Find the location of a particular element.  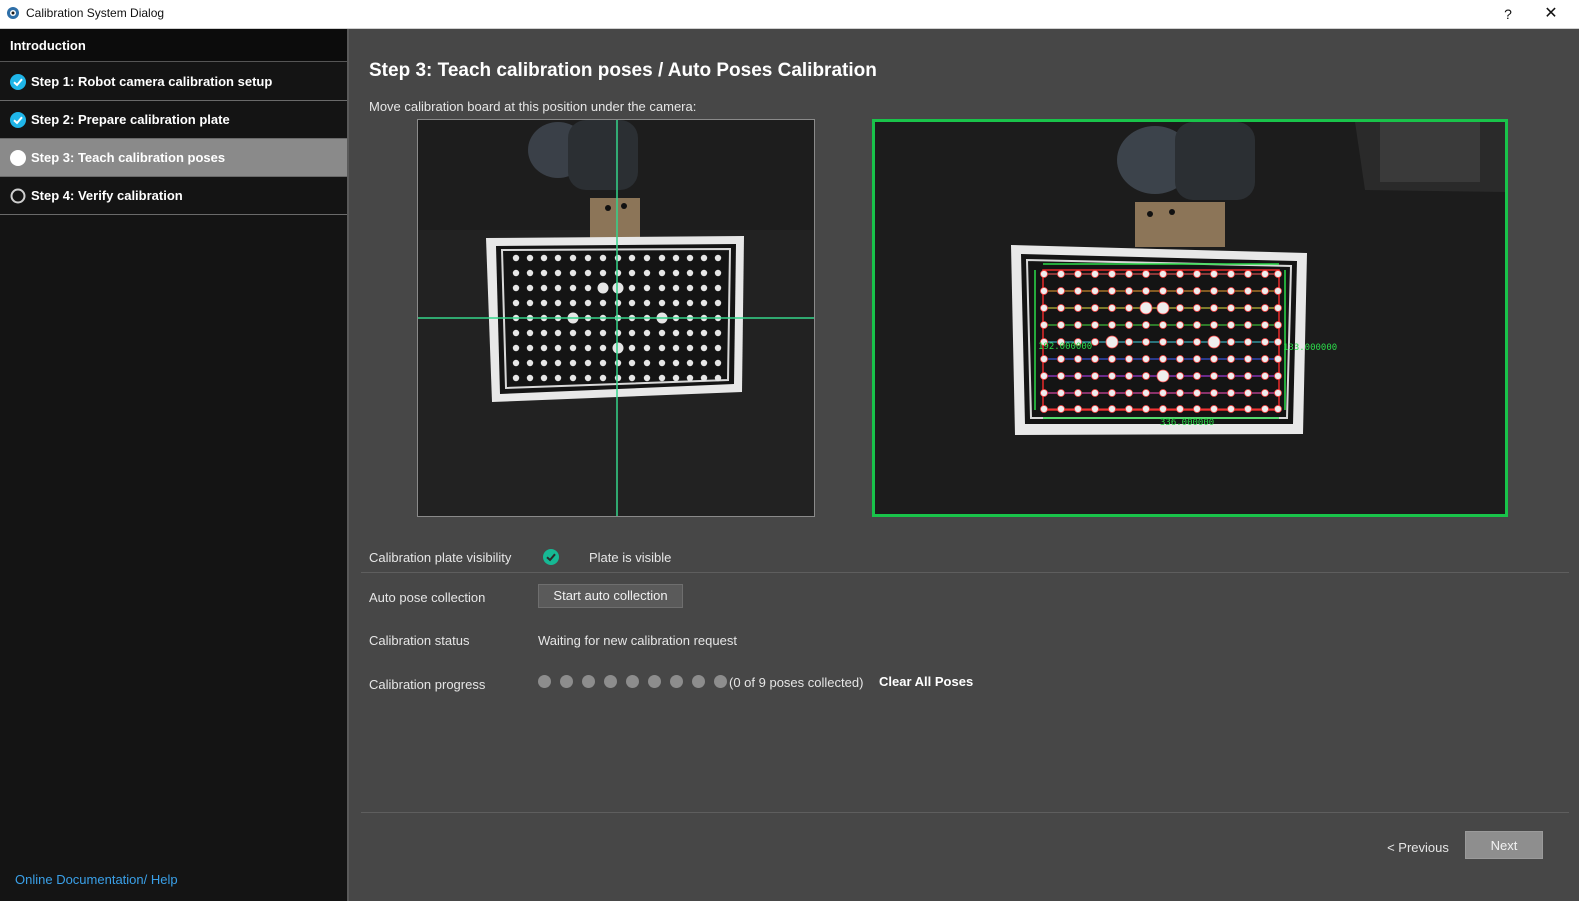

overlay-label-right: 133.000000 is located at coordinates (1310, 348).